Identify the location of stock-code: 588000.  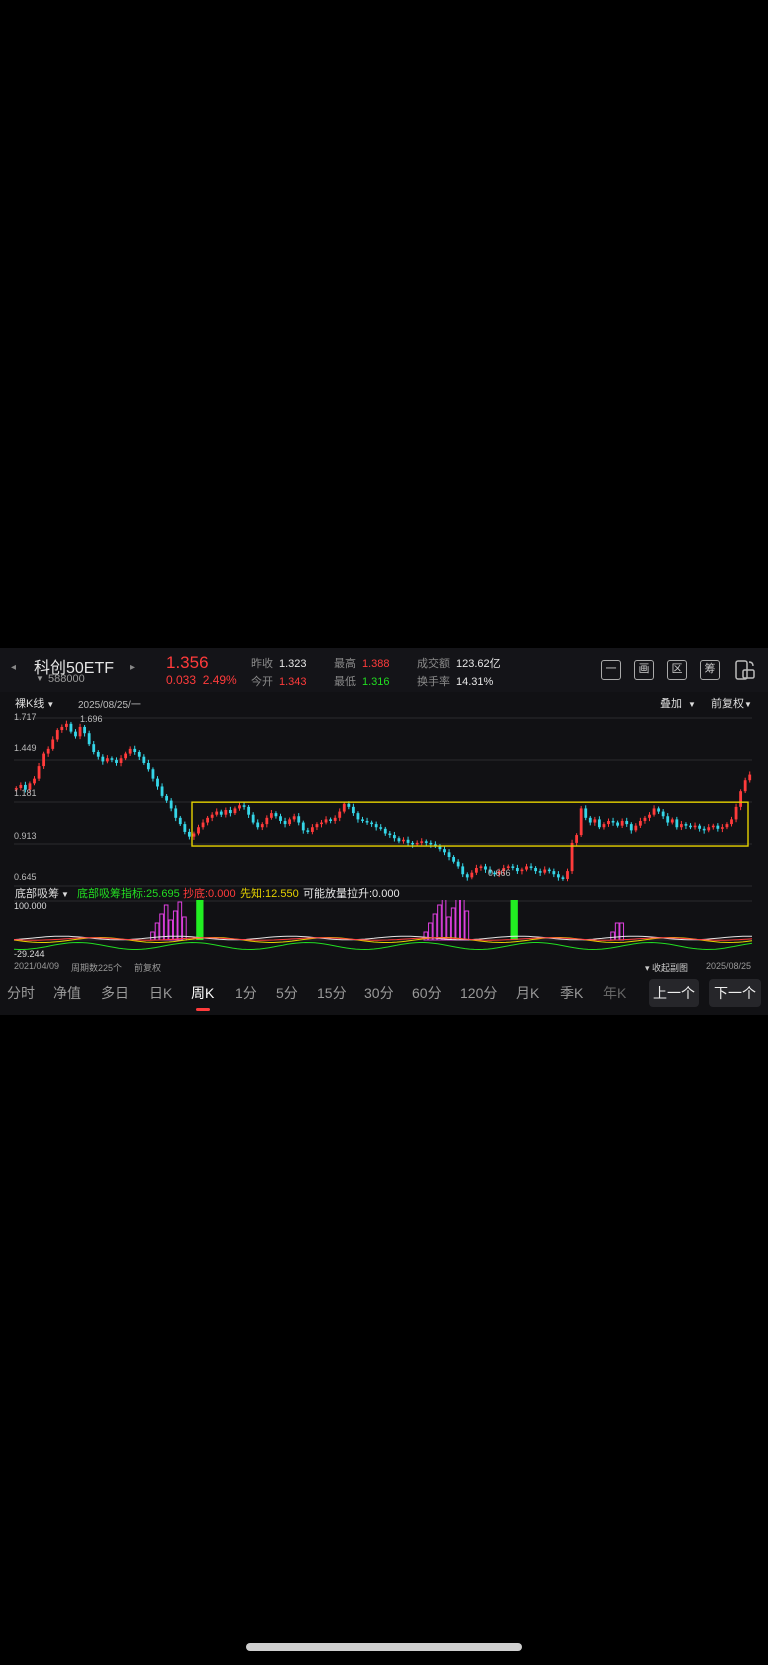
(66, 679).